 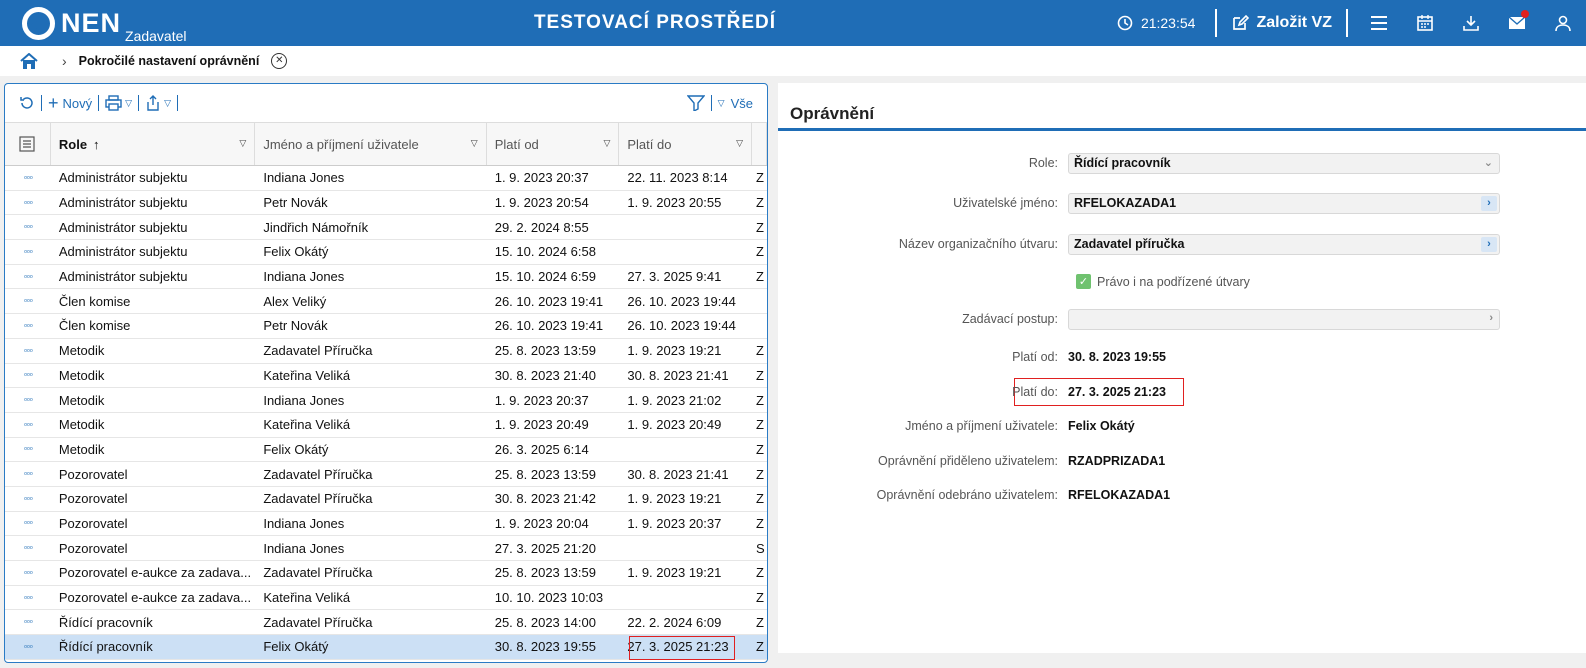 What do you see at coordinates (295, 203) in the screenshot?
I see `name-cell: Petr Novák` at bounding box center [295, 203].